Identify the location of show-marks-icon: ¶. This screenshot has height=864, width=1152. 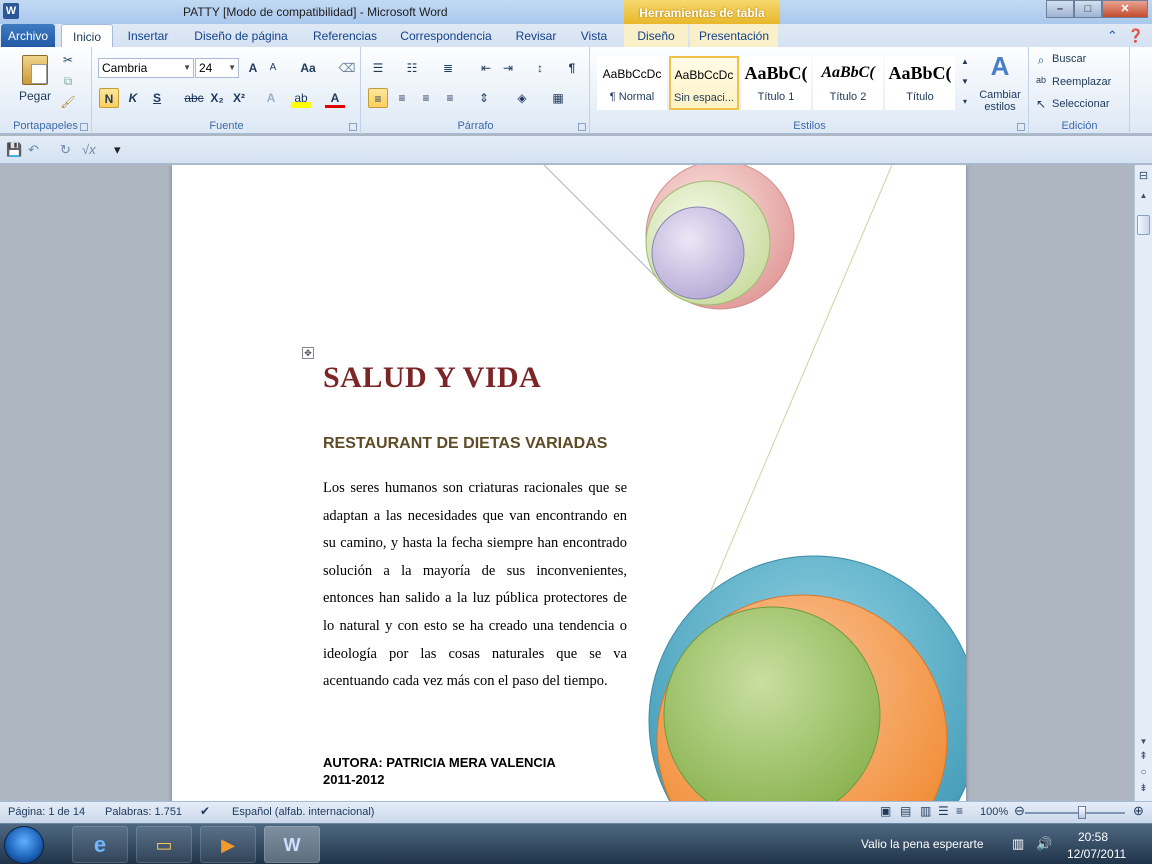
(572, 68).